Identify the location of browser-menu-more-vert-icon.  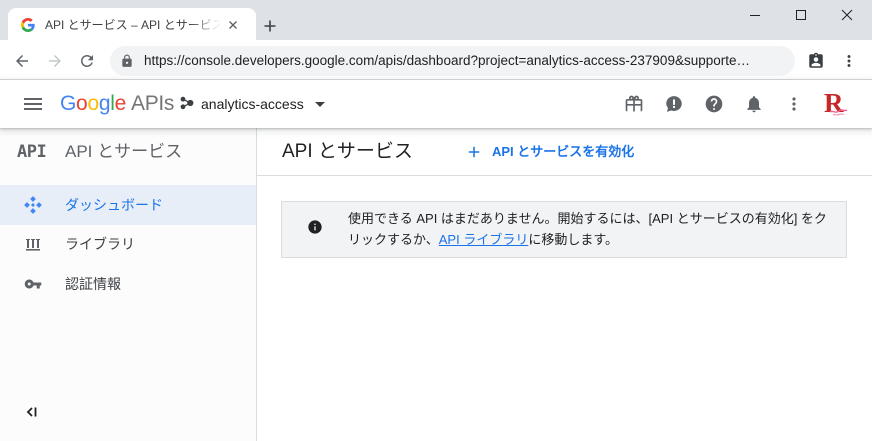
(849, 61).